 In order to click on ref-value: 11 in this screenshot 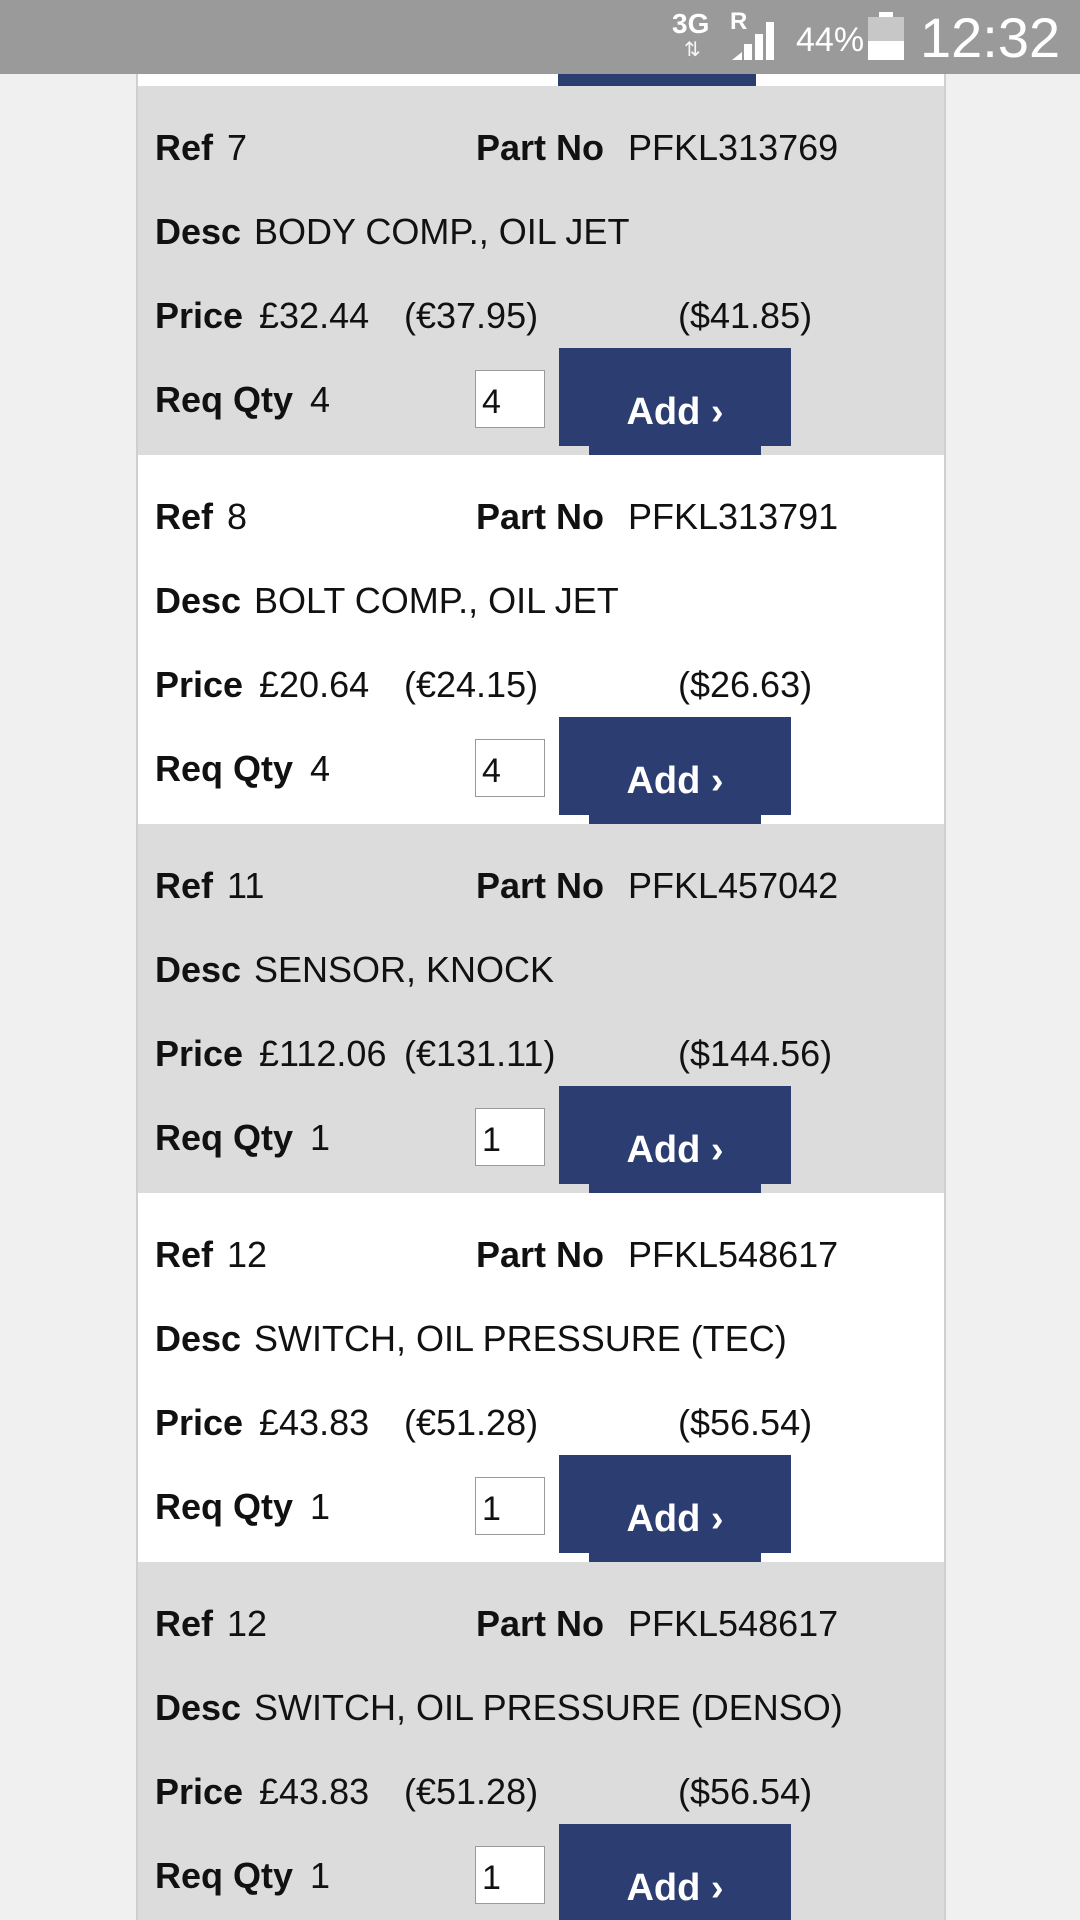, I will do `click(246, 885)`.